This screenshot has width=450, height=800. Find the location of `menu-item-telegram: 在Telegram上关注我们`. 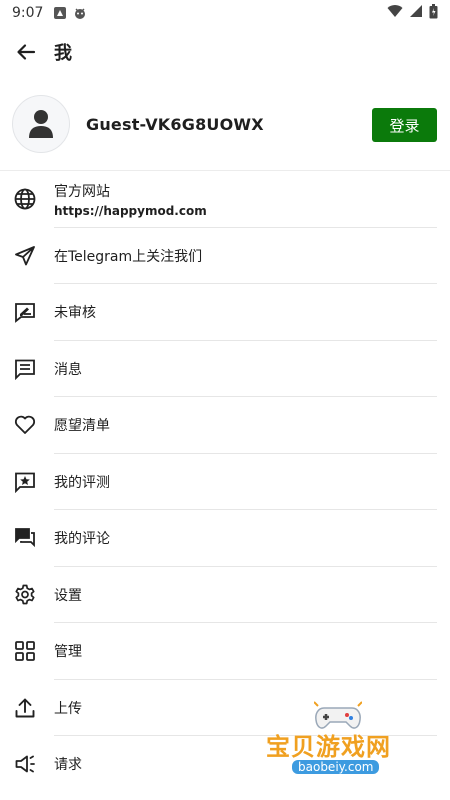

menu-item-telegram: 在Telegram上关注我们 is located at coordinates (225, 256).